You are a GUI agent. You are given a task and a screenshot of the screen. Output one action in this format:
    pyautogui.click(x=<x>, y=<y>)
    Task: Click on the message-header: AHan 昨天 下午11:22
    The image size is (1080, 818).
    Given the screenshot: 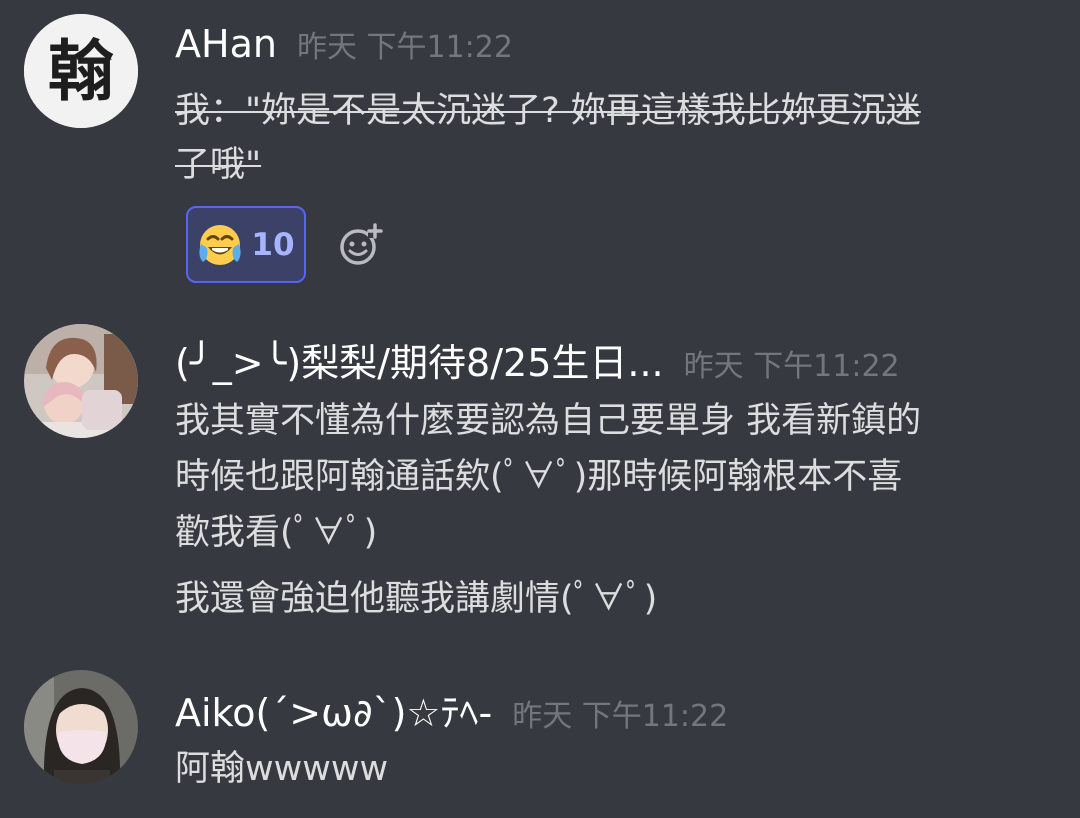 What is the action you would take?
    pyautogui.click(x=344, y=44)
    